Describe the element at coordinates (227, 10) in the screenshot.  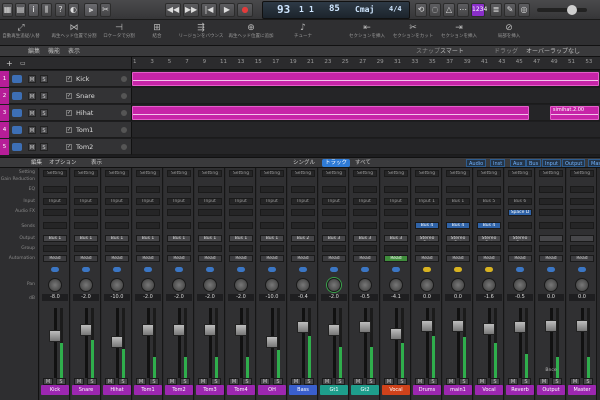
I see `play-icon: ▶` at that location.